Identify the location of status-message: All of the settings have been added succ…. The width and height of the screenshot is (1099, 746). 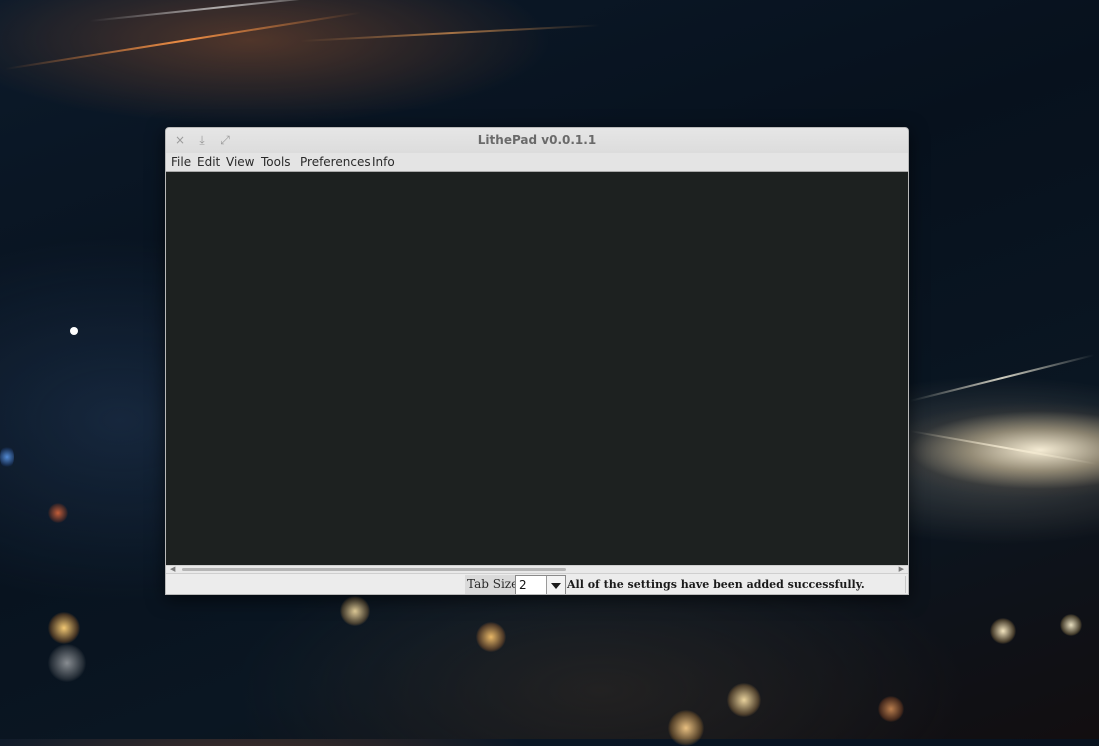
(716, 584).